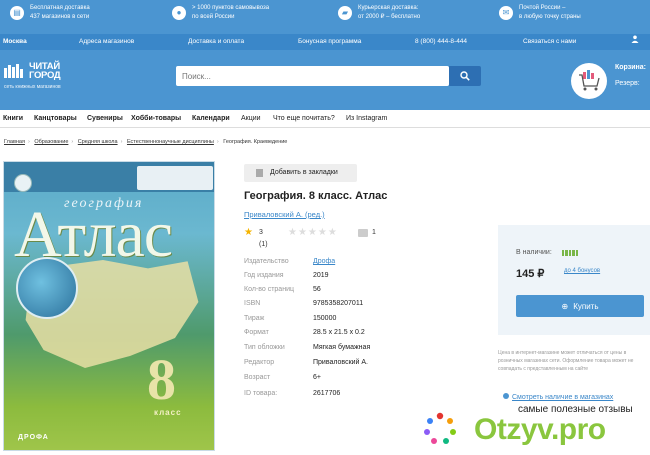  Describe the element at coordinates (440, 428) in the screenshot. I see `otzyv-logo-icon` at that location.